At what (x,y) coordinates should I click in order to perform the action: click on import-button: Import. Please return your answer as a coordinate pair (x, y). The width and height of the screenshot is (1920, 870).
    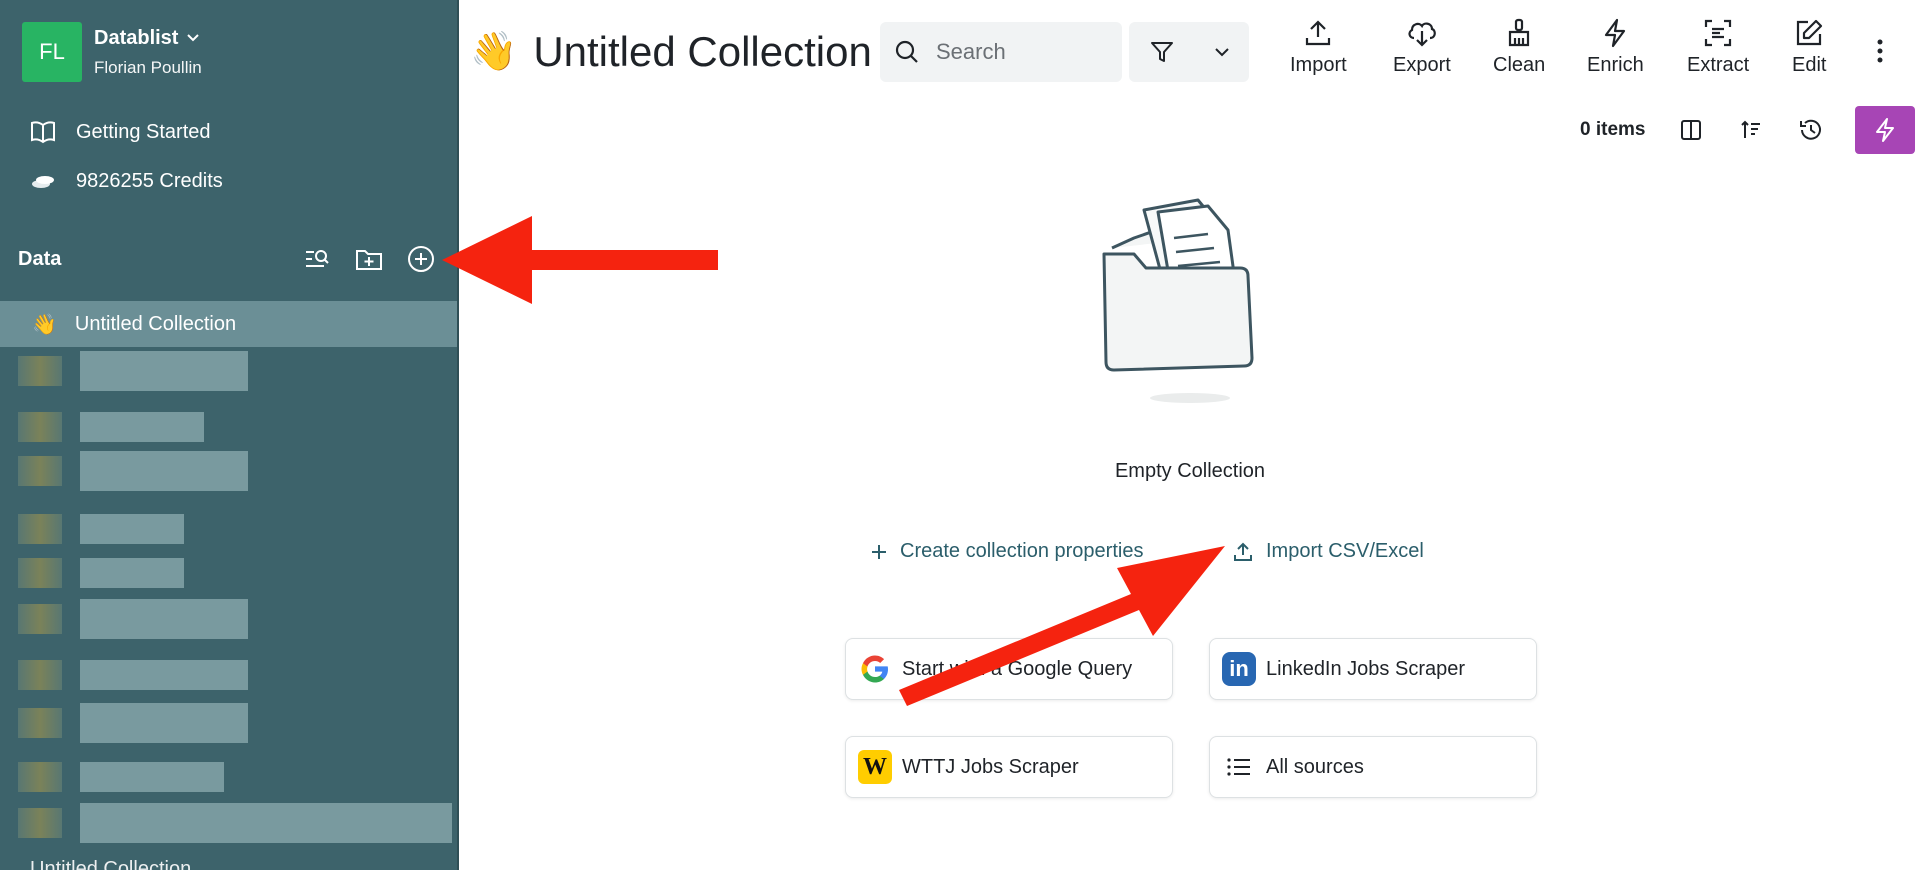
    Looking at the image, I should click on (1318, 47).